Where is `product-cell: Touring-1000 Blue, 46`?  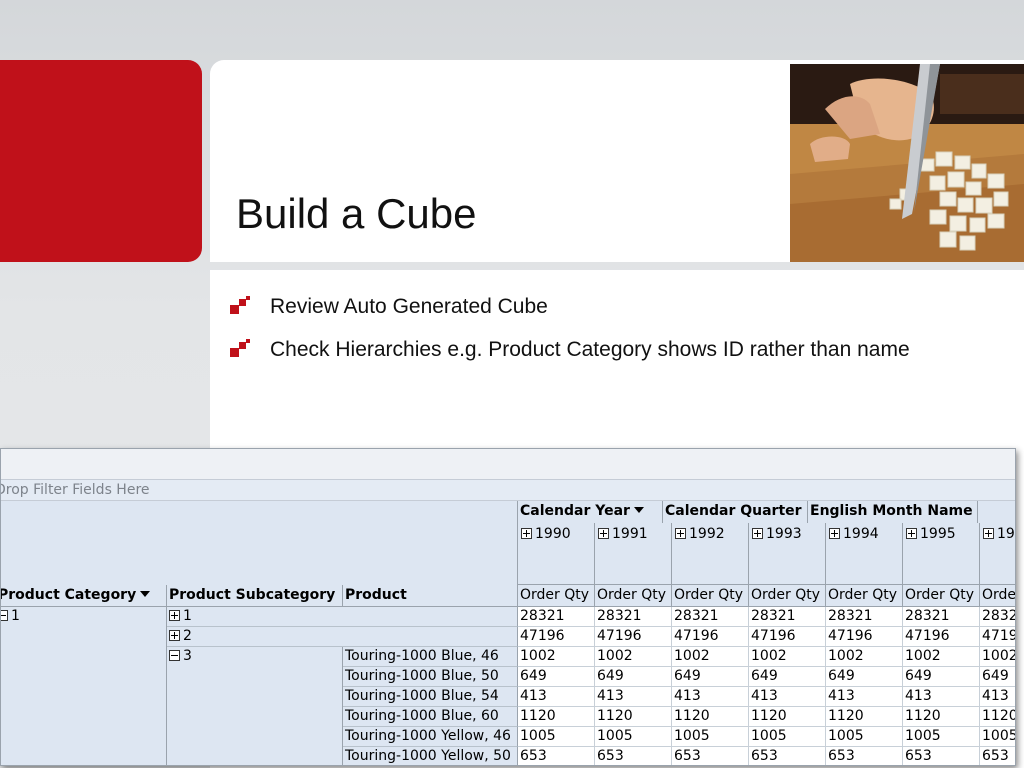
product-cell: Touring-1000 Blue, 46 is located at coordinates (430, 657).